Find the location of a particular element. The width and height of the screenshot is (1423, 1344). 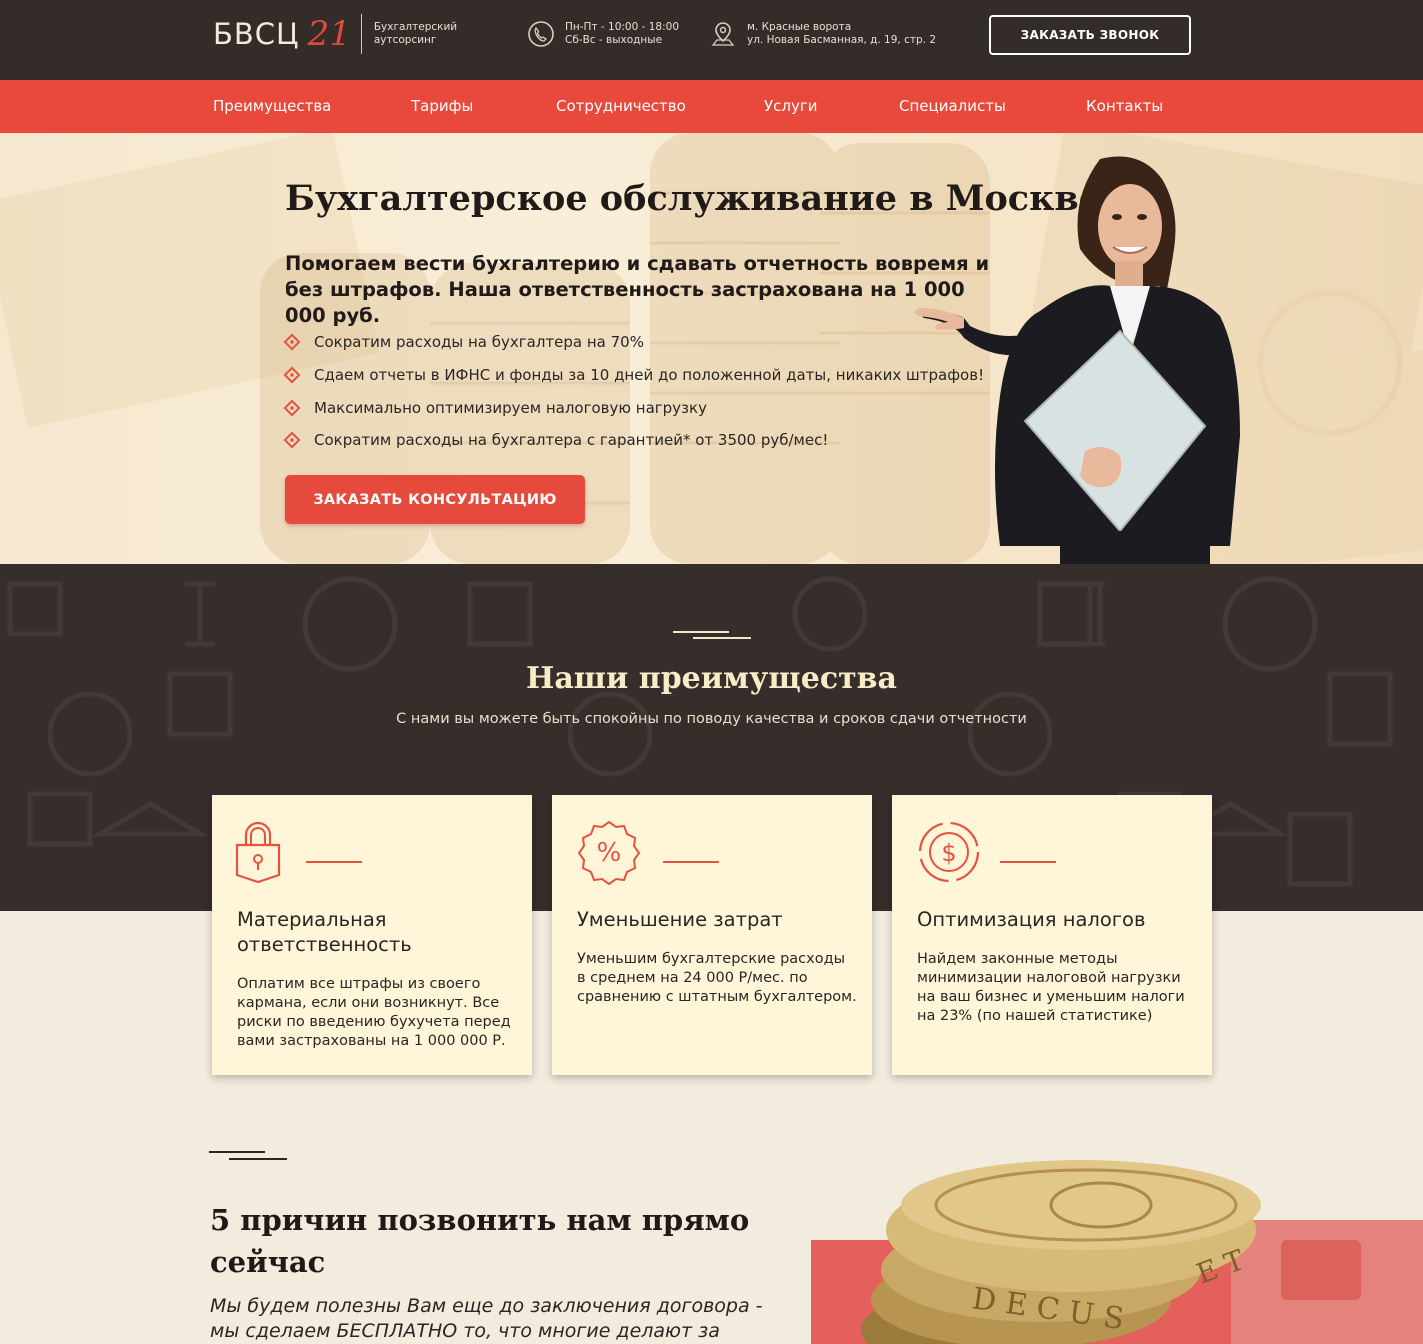

logo-mark: БВСЦ is located at coordinates (256, 34).